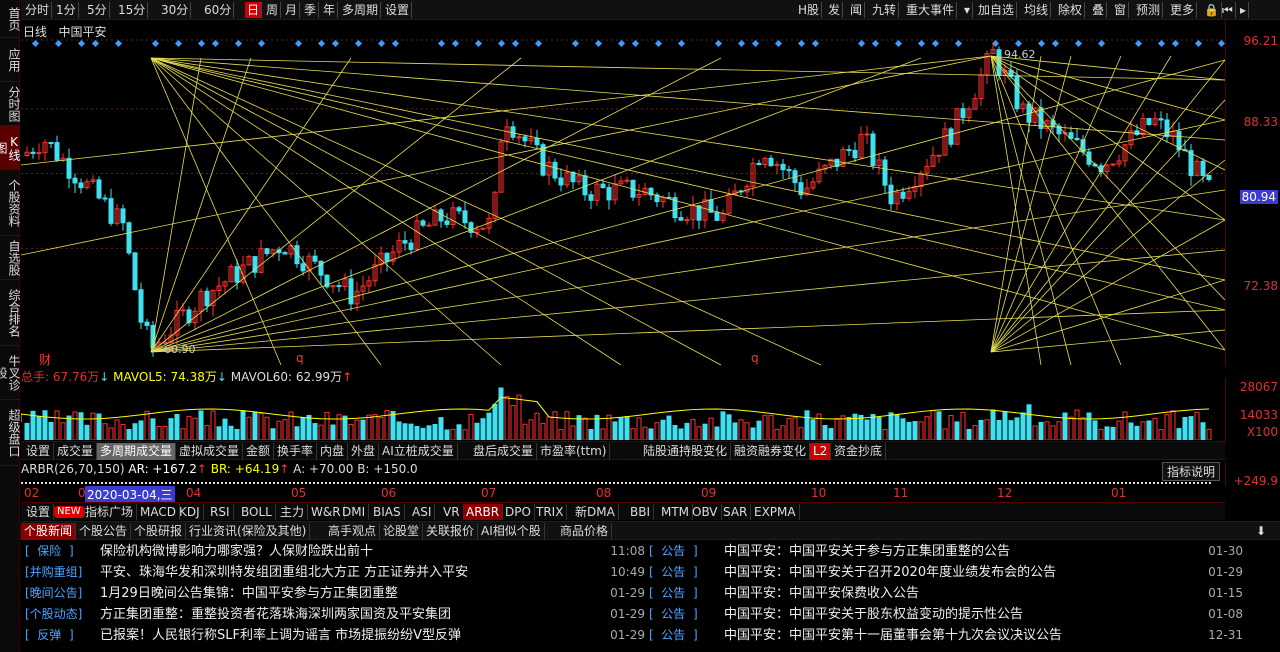 The height and width of the screenshot is (652, 1280). I want to click on news-row: [ 公告 ] 中国平安：中国平安保费收入公告 01-15, so click(949, 593).